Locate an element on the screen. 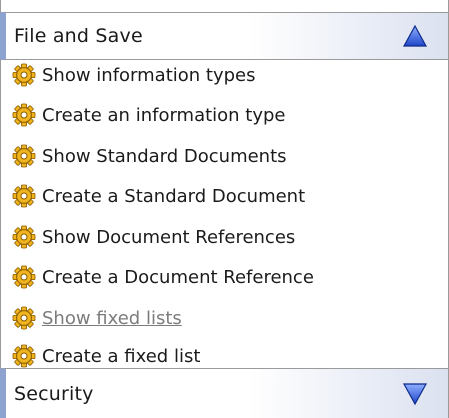 The height and width of the screenshot is (418, 449). task-link-show-fixed-lists: Show fixed lists is located at coordinates (97, 318).